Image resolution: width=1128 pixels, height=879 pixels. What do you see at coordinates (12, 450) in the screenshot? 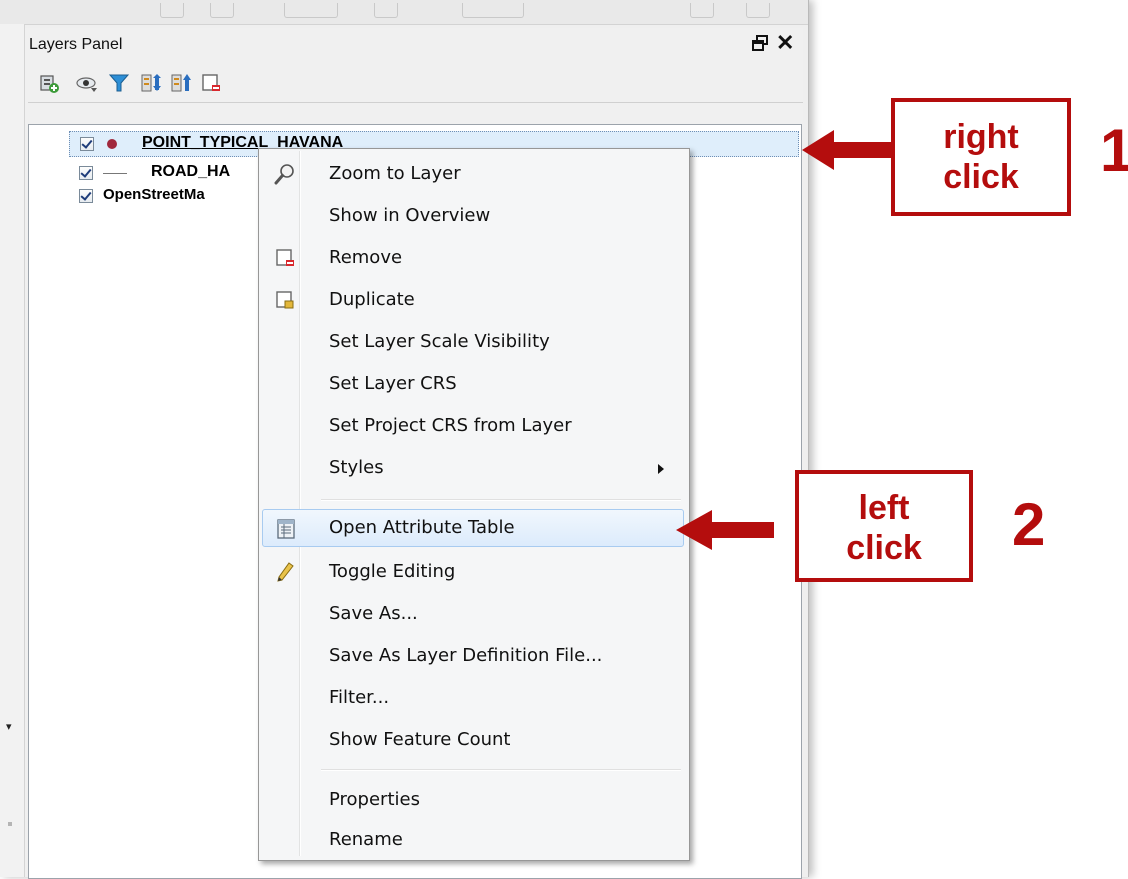
I see `left-dock-gutter: ▾` at bounding box center [12, 450].